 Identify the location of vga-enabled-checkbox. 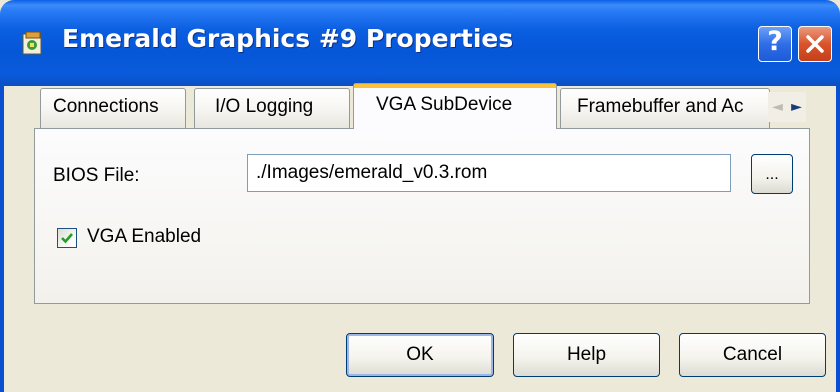
(67, 238).